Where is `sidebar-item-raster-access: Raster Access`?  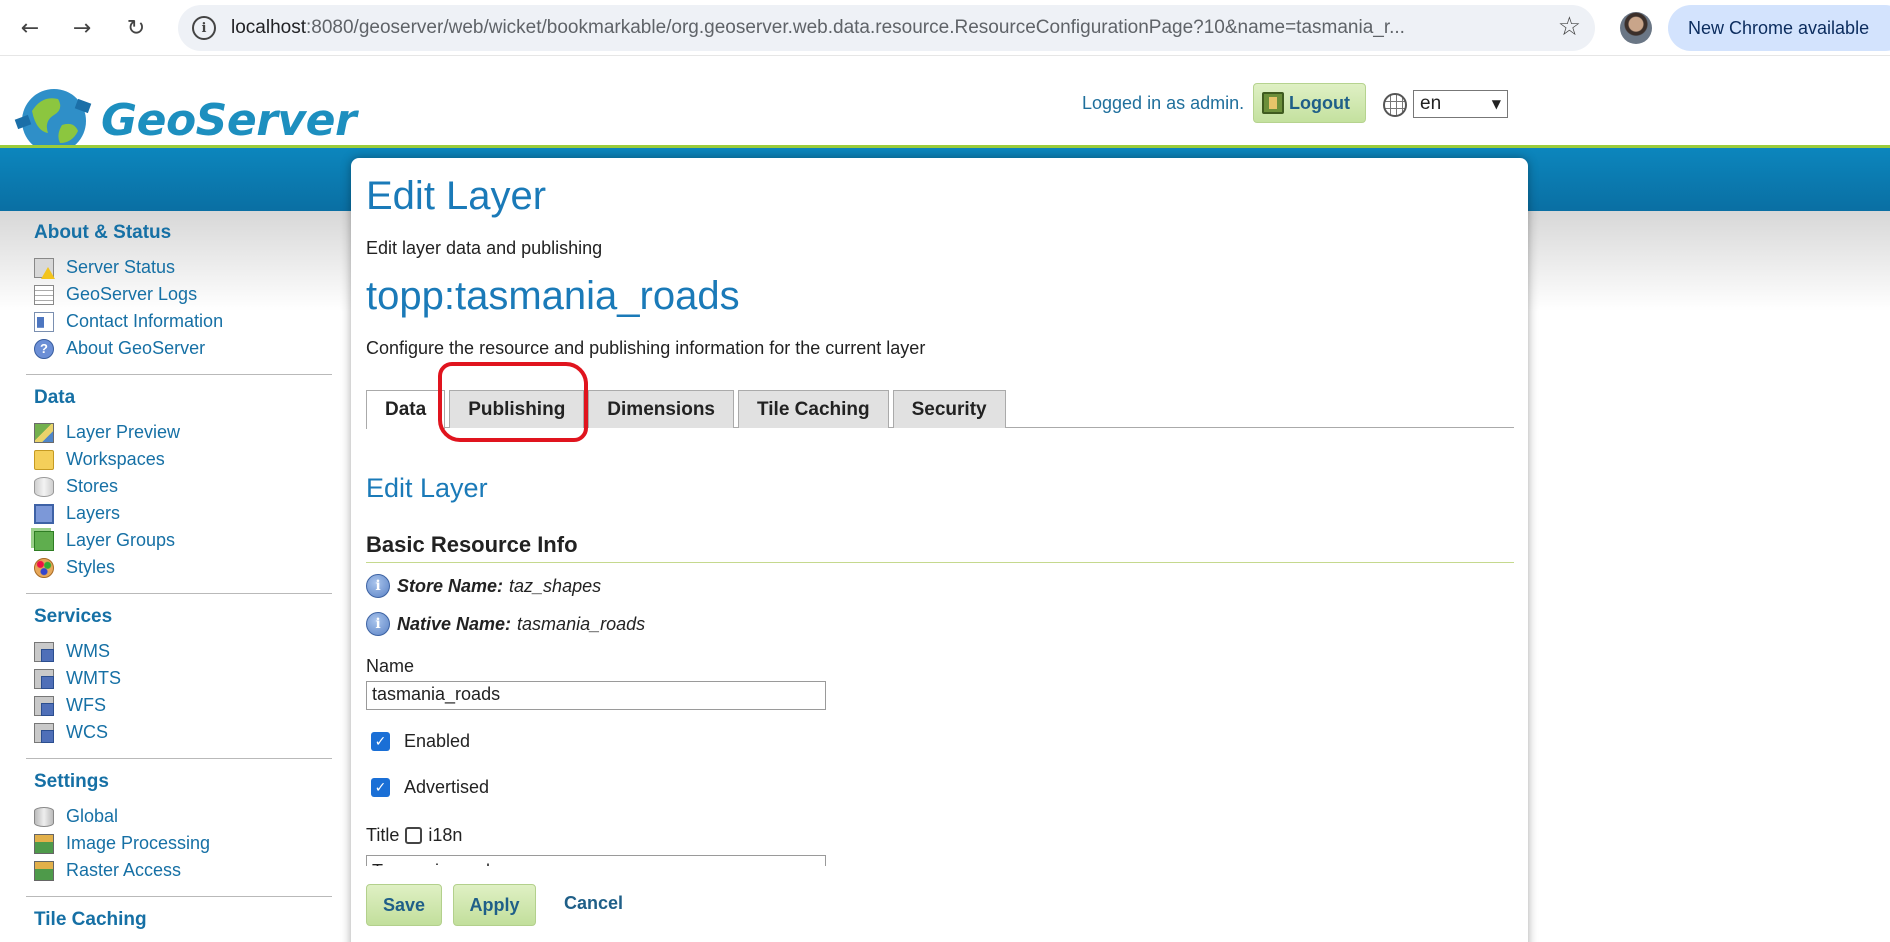
sidebar-item-raster-access: Raster Access is located at coordinates (179, 870).